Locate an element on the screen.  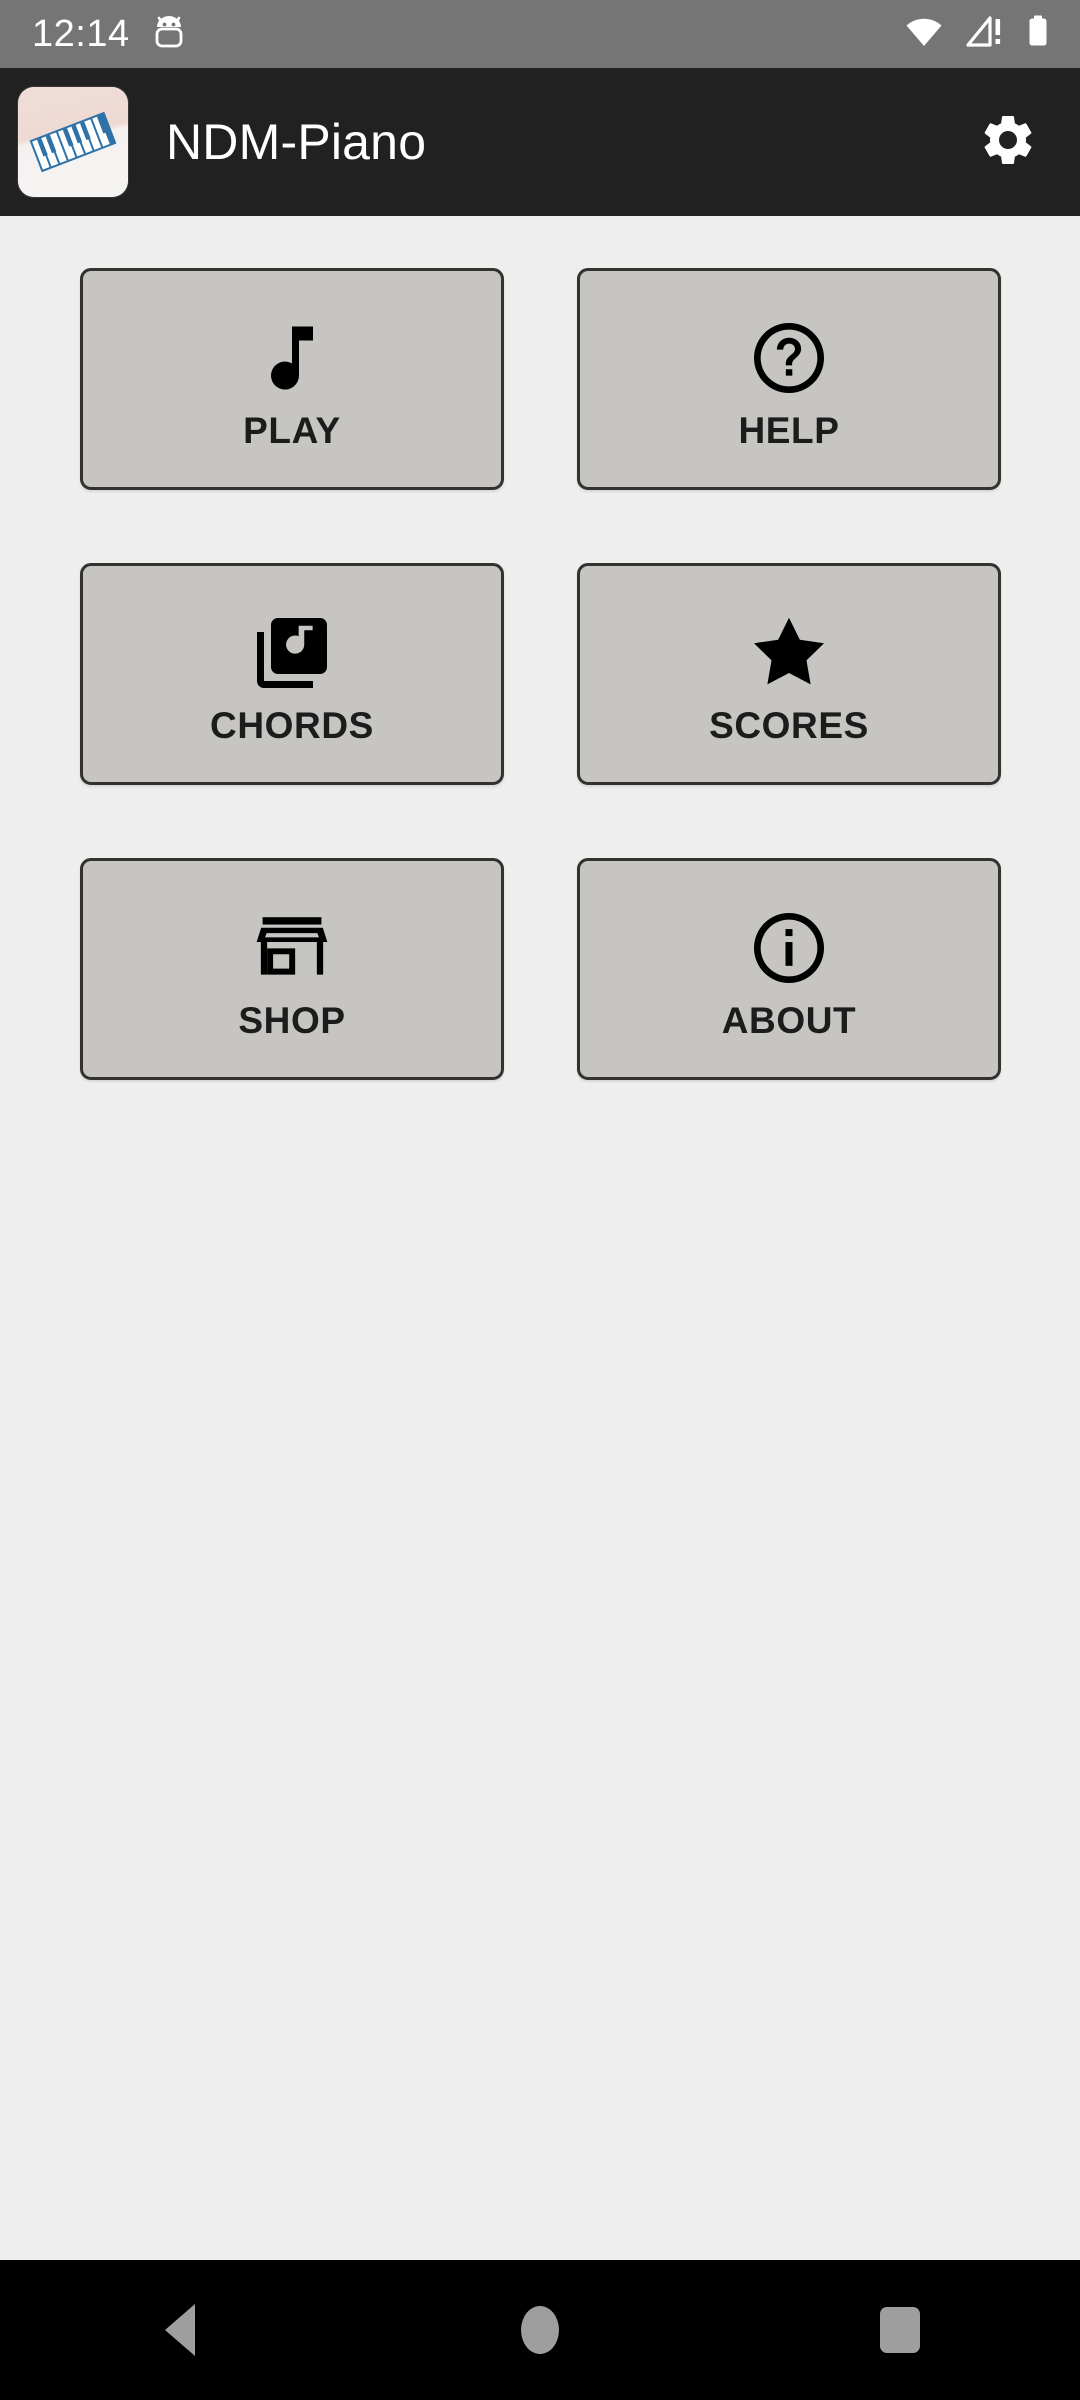
gear-icon is located at coordinates (1008, 142).